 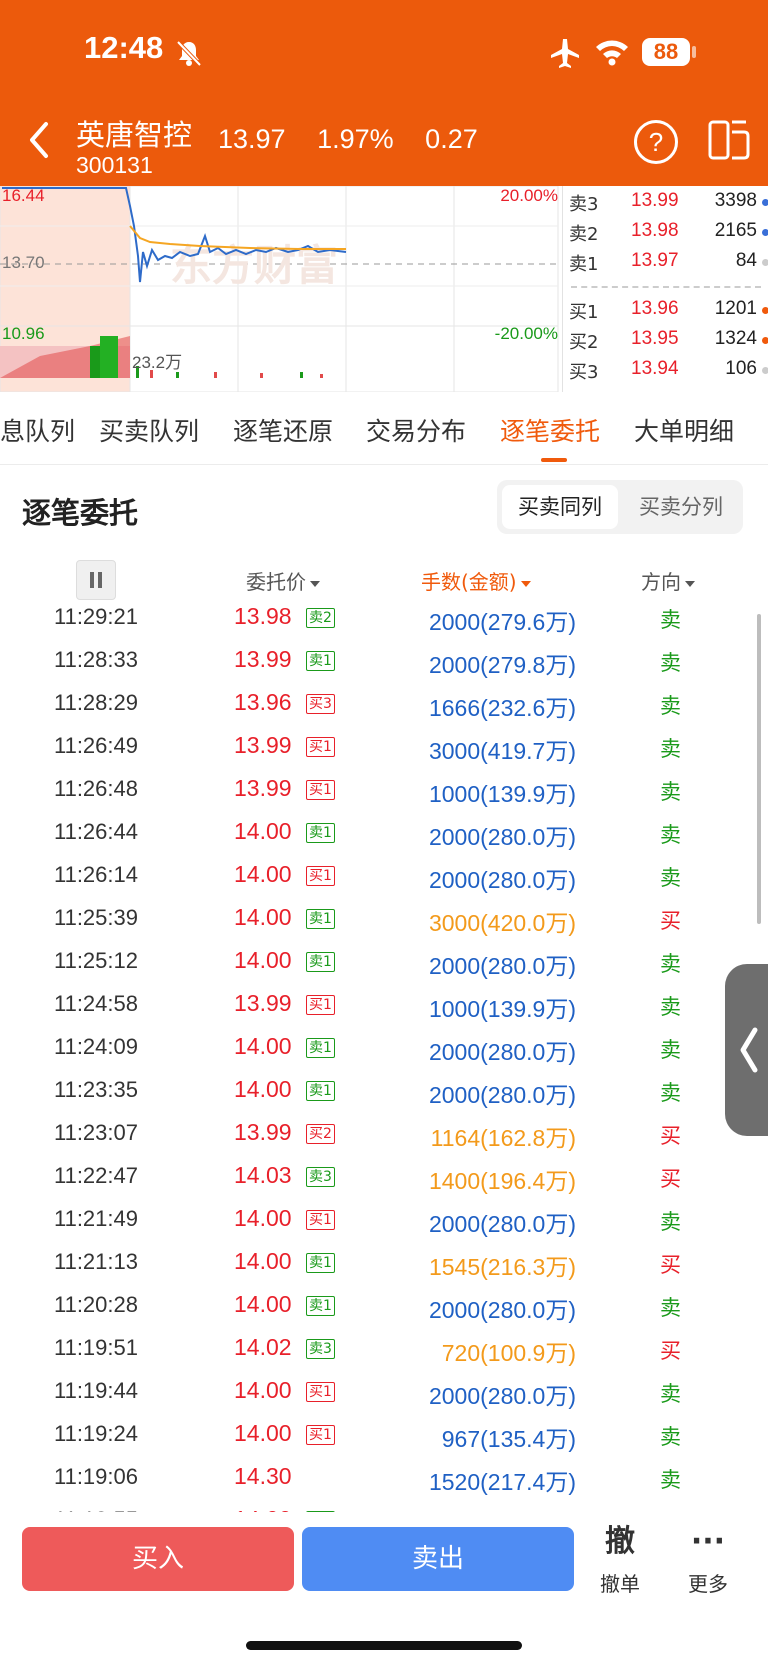 I want to click on order-time: 11:26:48, so click(x=95, y=788).